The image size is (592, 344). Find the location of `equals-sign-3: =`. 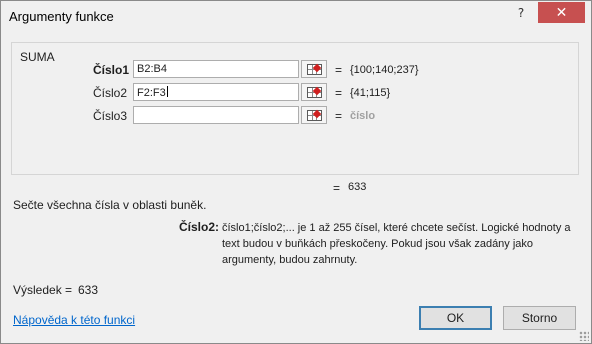

equals-sign-3: = is located at coordinates (339, 116).